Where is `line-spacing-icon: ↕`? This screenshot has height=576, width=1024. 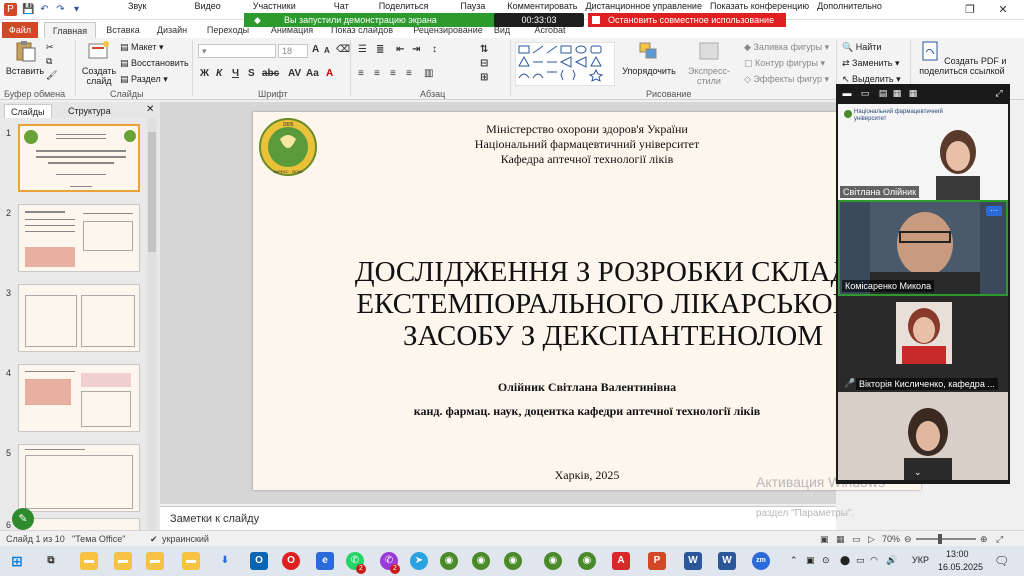 line-spacing-icon: ↕ is located at coordinates (434, 49).